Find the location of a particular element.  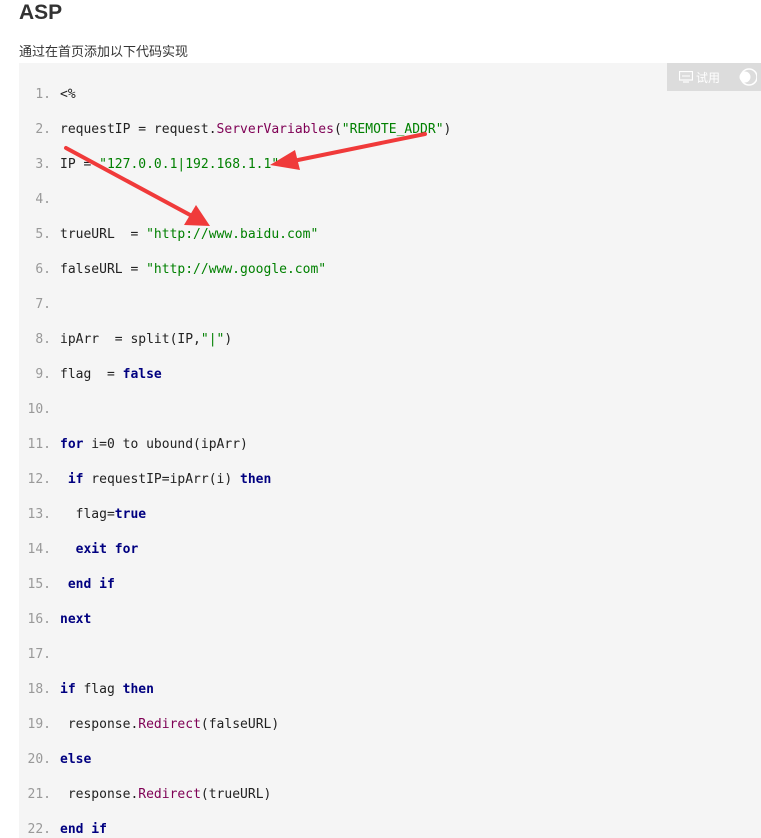

code-line: 11. for i=0 to ubound(ipArr) is located at coordinates (235, 444).